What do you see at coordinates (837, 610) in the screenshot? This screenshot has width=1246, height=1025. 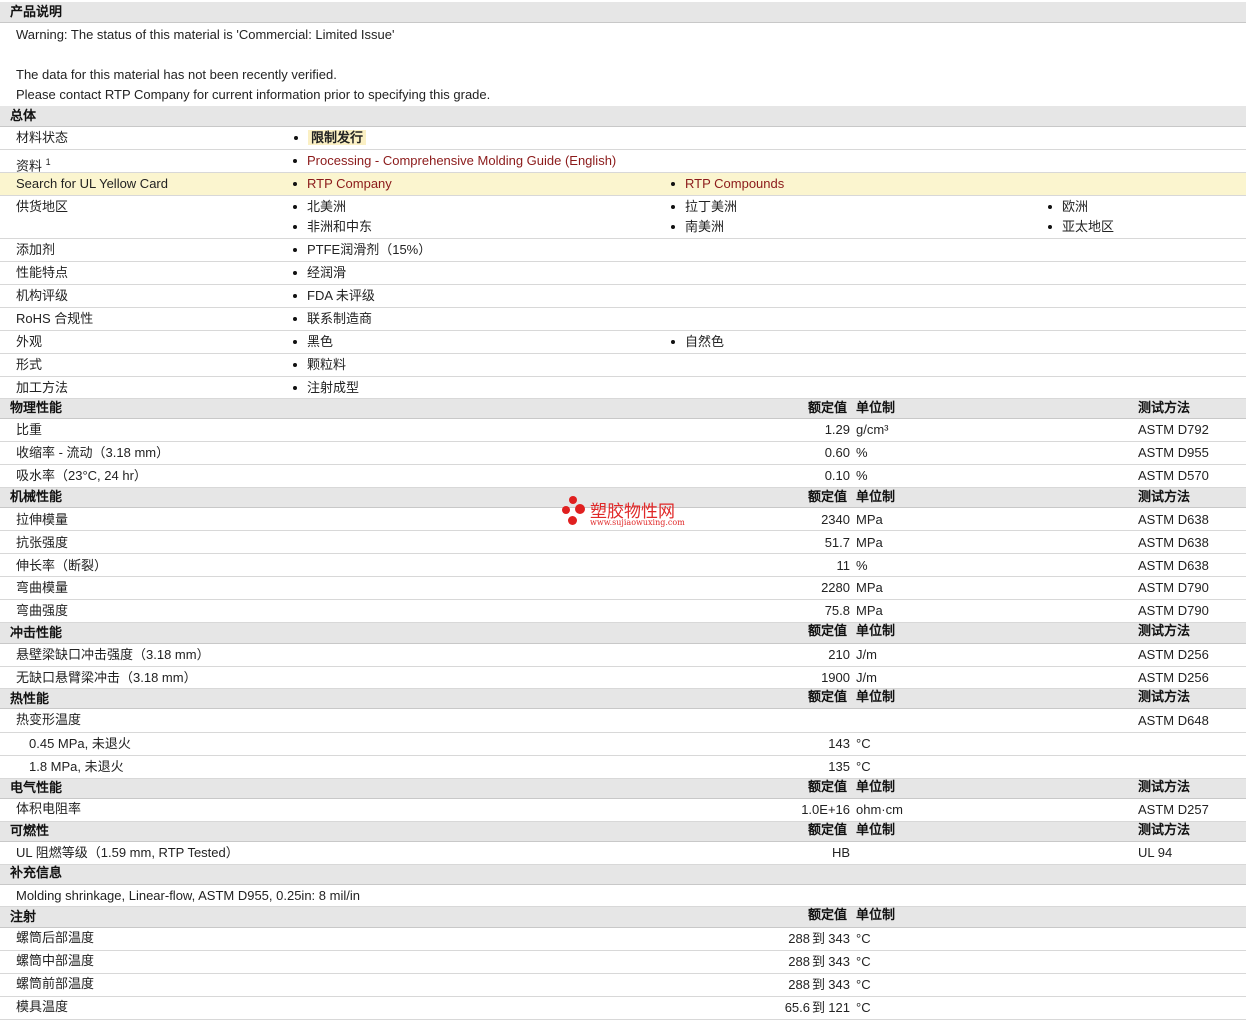 I see `property-value: 75.8` at bounding box center [837, 610].